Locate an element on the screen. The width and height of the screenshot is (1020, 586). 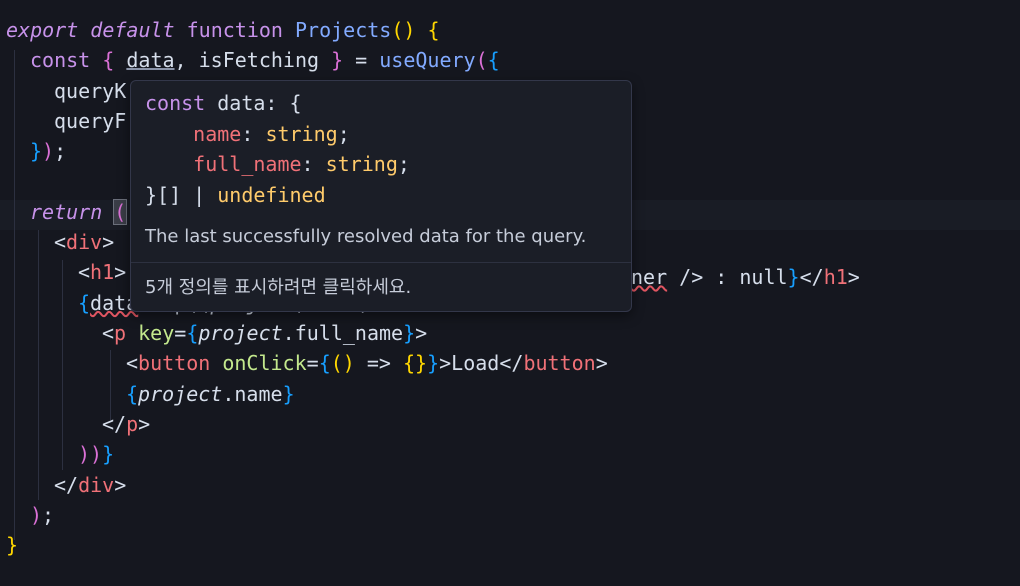
code-token: queryF is located at coordinates (90, 120).